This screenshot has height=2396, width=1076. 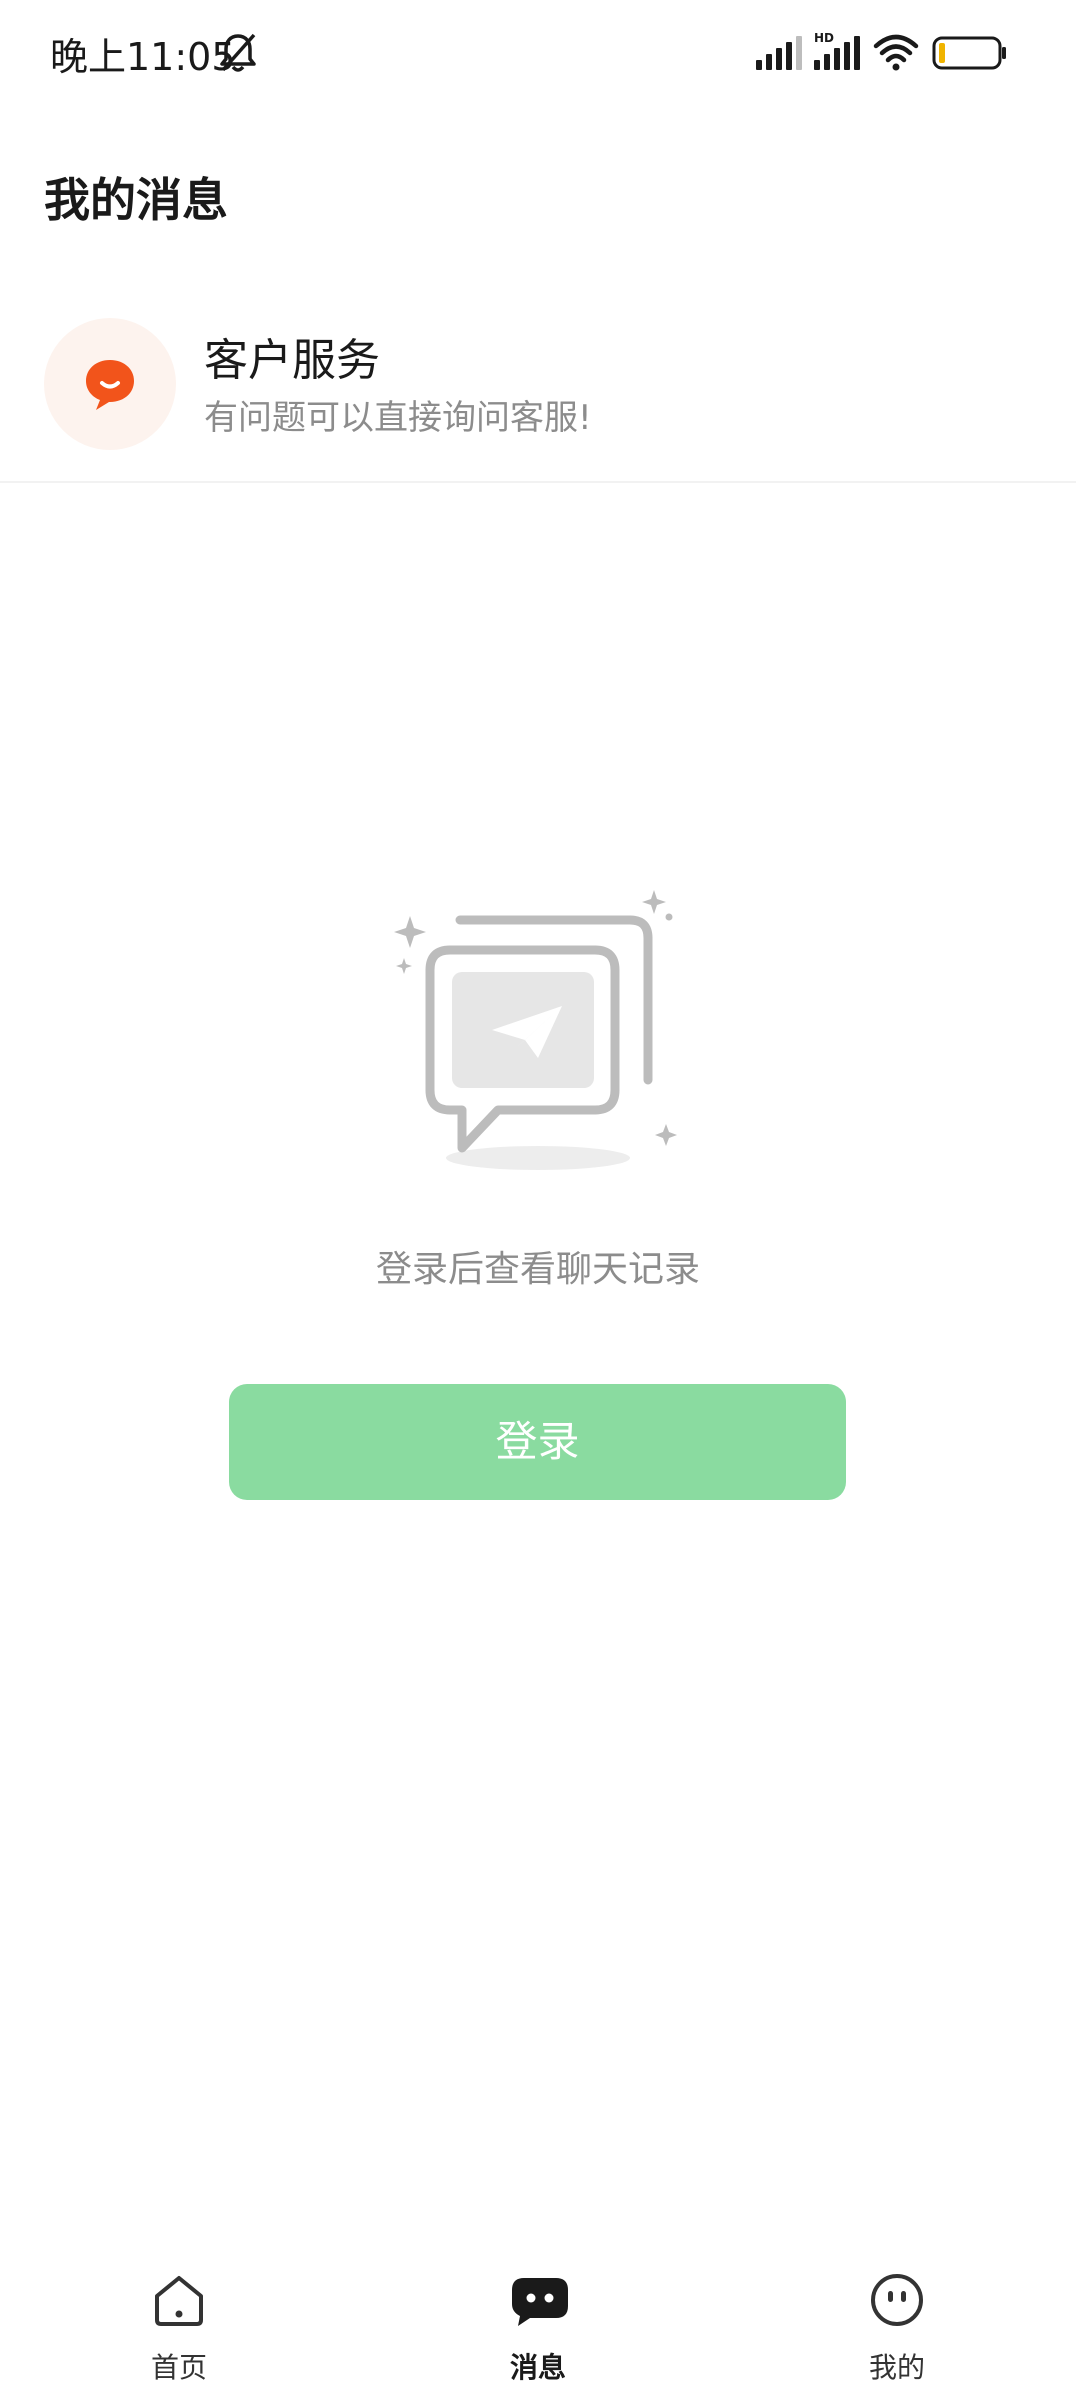 I want to click on bottom-nav: 首页 消息 我的, so click(x=538, y=2323).